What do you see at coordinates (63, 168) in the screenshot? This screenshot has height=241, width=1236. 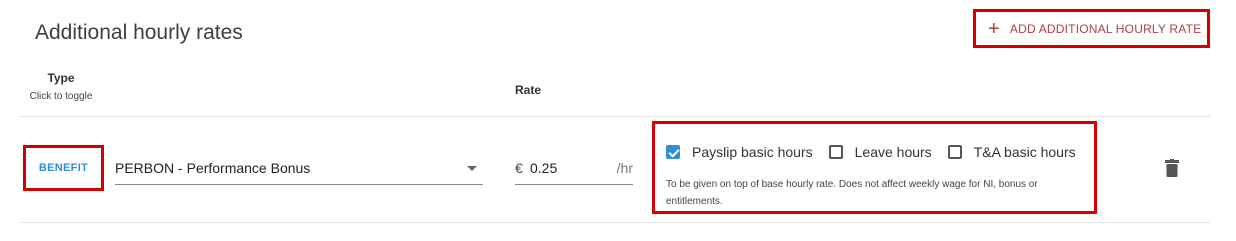 I see `type-toggle-button: BENEFIT` at bounding box center [63, 168].